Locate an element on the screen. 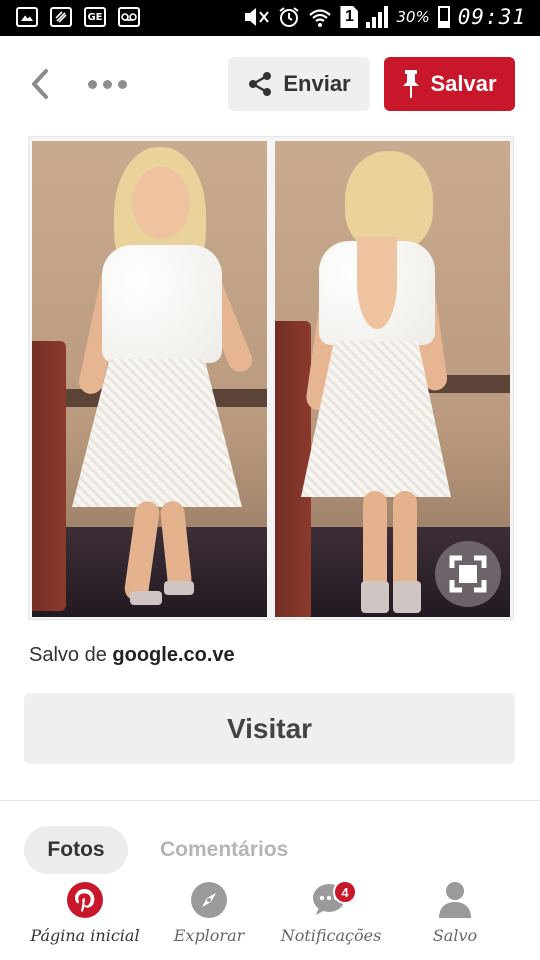 Image resolution: width=540 pixels, height=960 pixels. section-divider is located at coordinates (270, 800).